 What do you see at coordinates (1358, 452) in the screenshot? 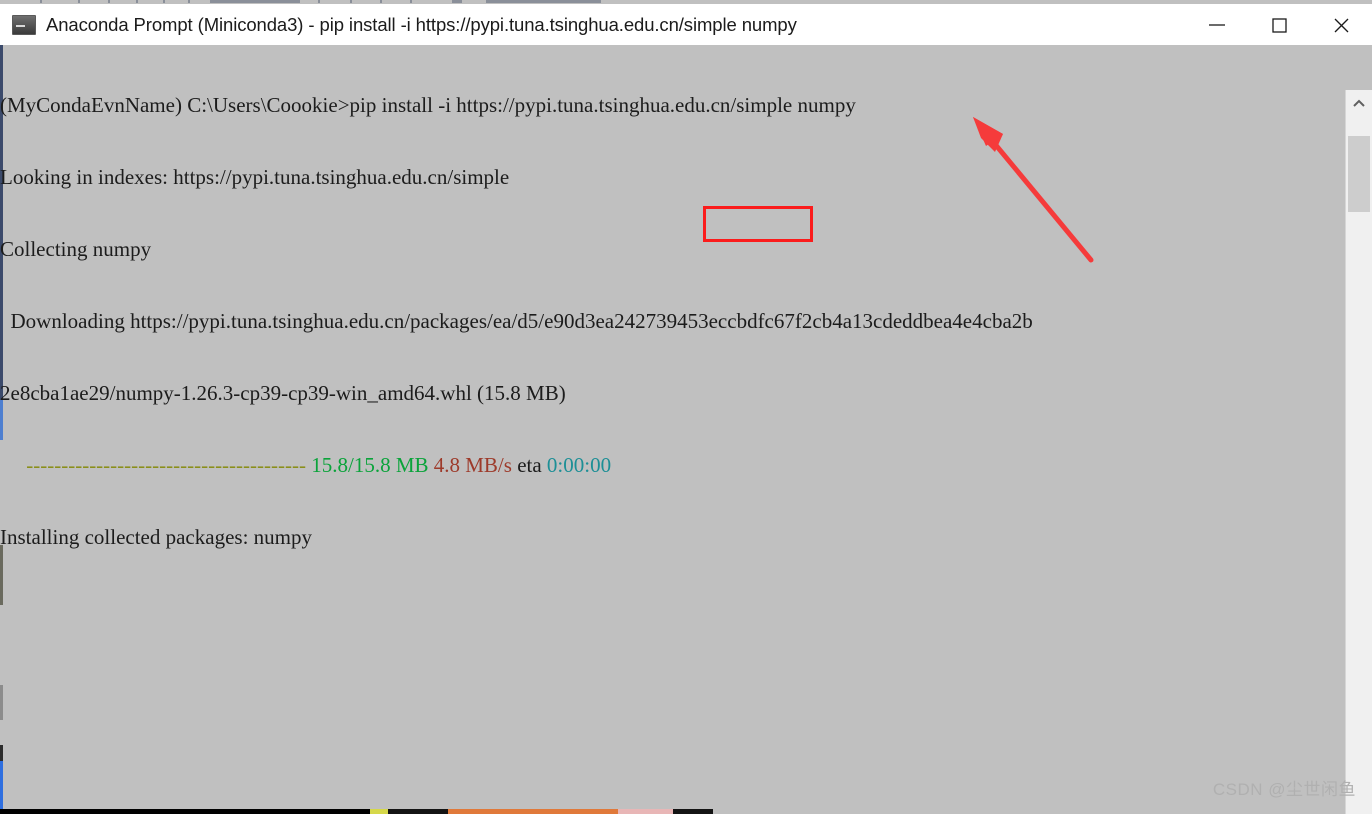
I see `vertical-scrollbar` at bounding box center [1358, 452].